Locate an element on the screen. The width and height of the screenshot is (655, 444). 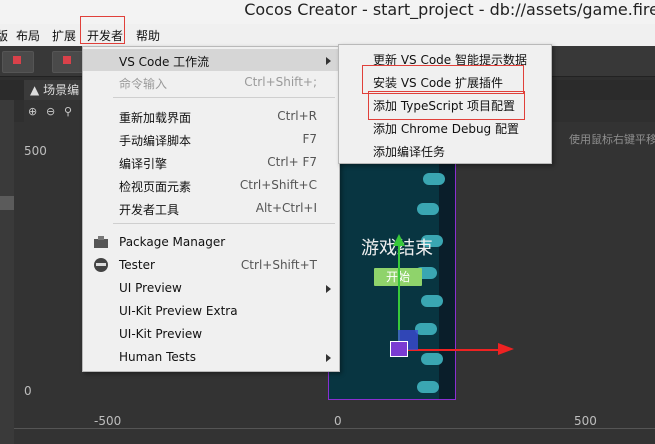
menu-item-shortcut: Ctrl+R is located at coordinates (297, 116).